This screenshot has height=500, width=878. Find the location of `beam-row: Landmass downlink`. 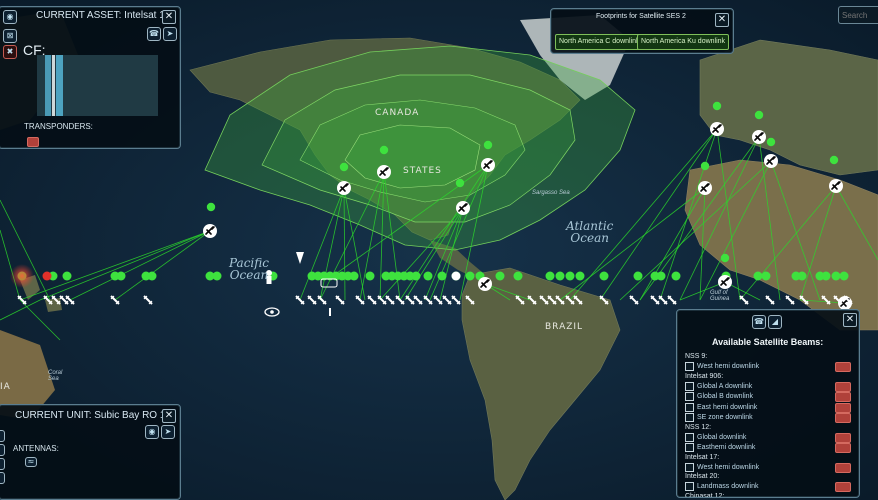

beam-row: Landmass downlink is located at coordinates (768, 486).